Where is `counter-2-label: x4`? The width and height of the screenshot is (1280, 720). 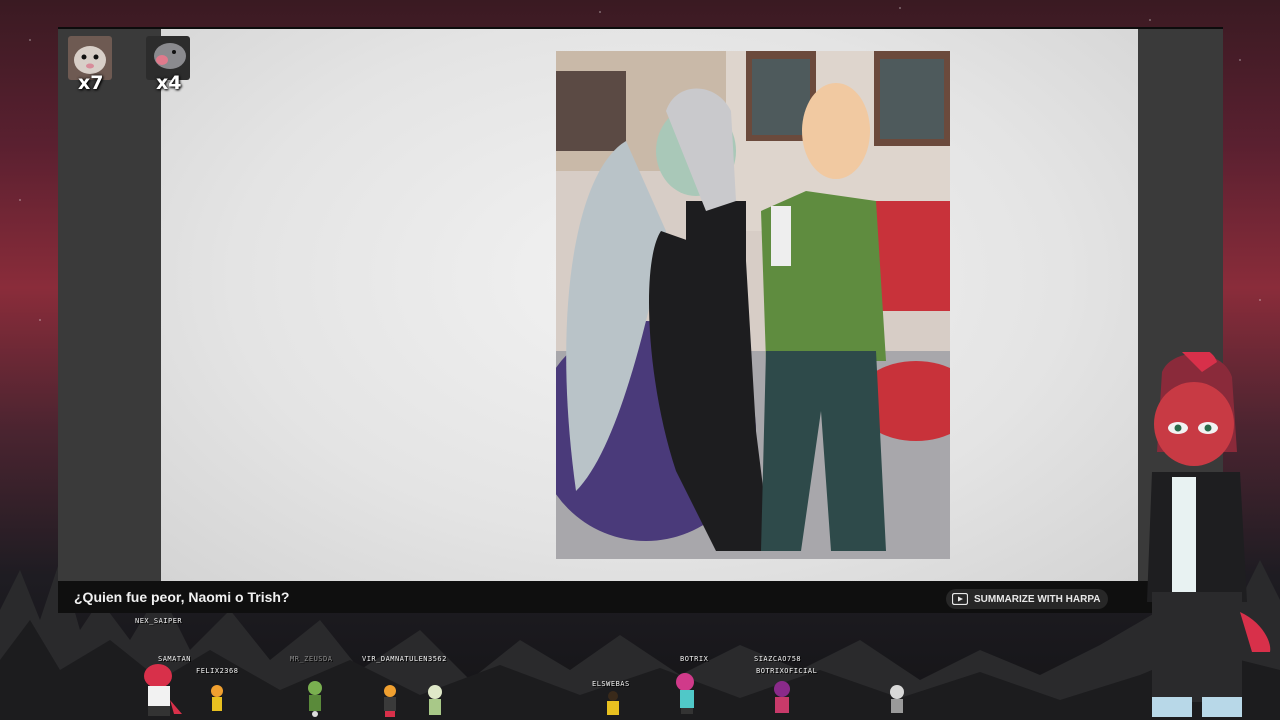
counter-2-label: x4 is located at coordinates (169, 83).